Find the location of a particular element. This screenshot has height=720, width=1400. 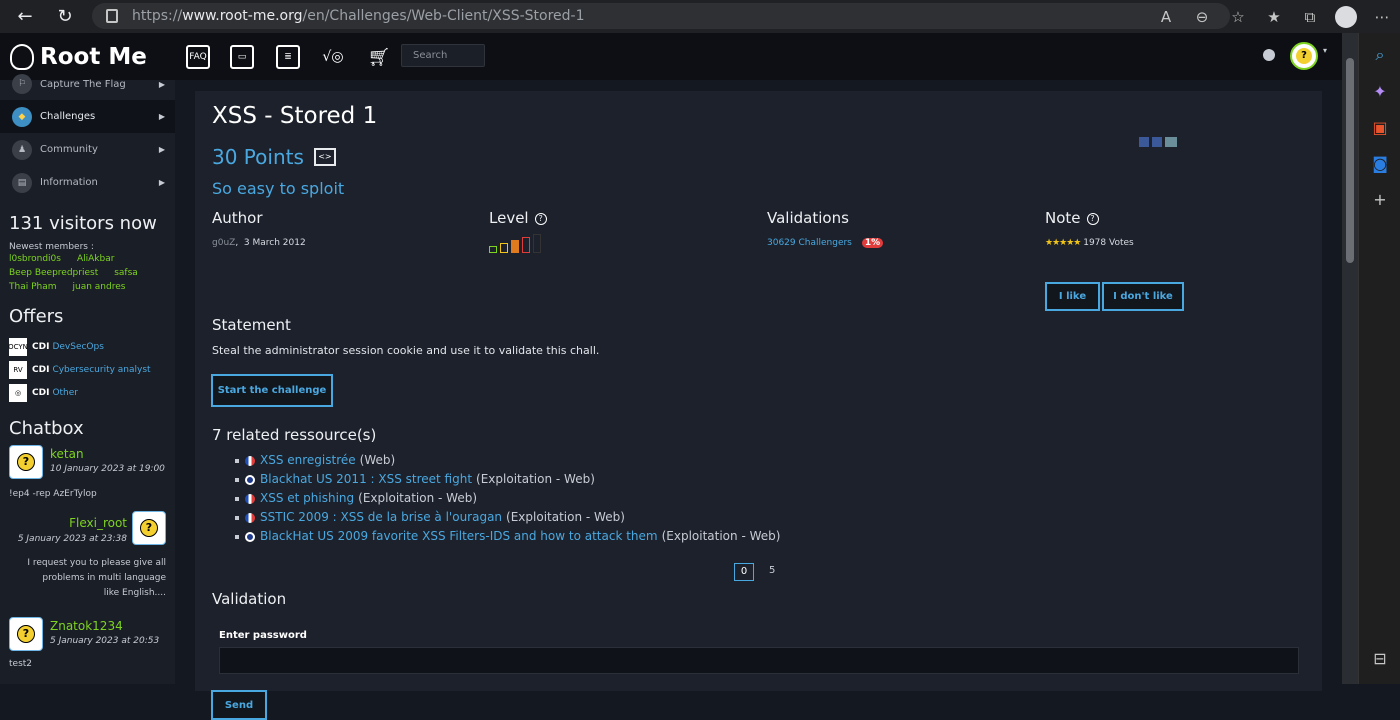

docs-icon: ≣ is located at coordinates (288, 57).